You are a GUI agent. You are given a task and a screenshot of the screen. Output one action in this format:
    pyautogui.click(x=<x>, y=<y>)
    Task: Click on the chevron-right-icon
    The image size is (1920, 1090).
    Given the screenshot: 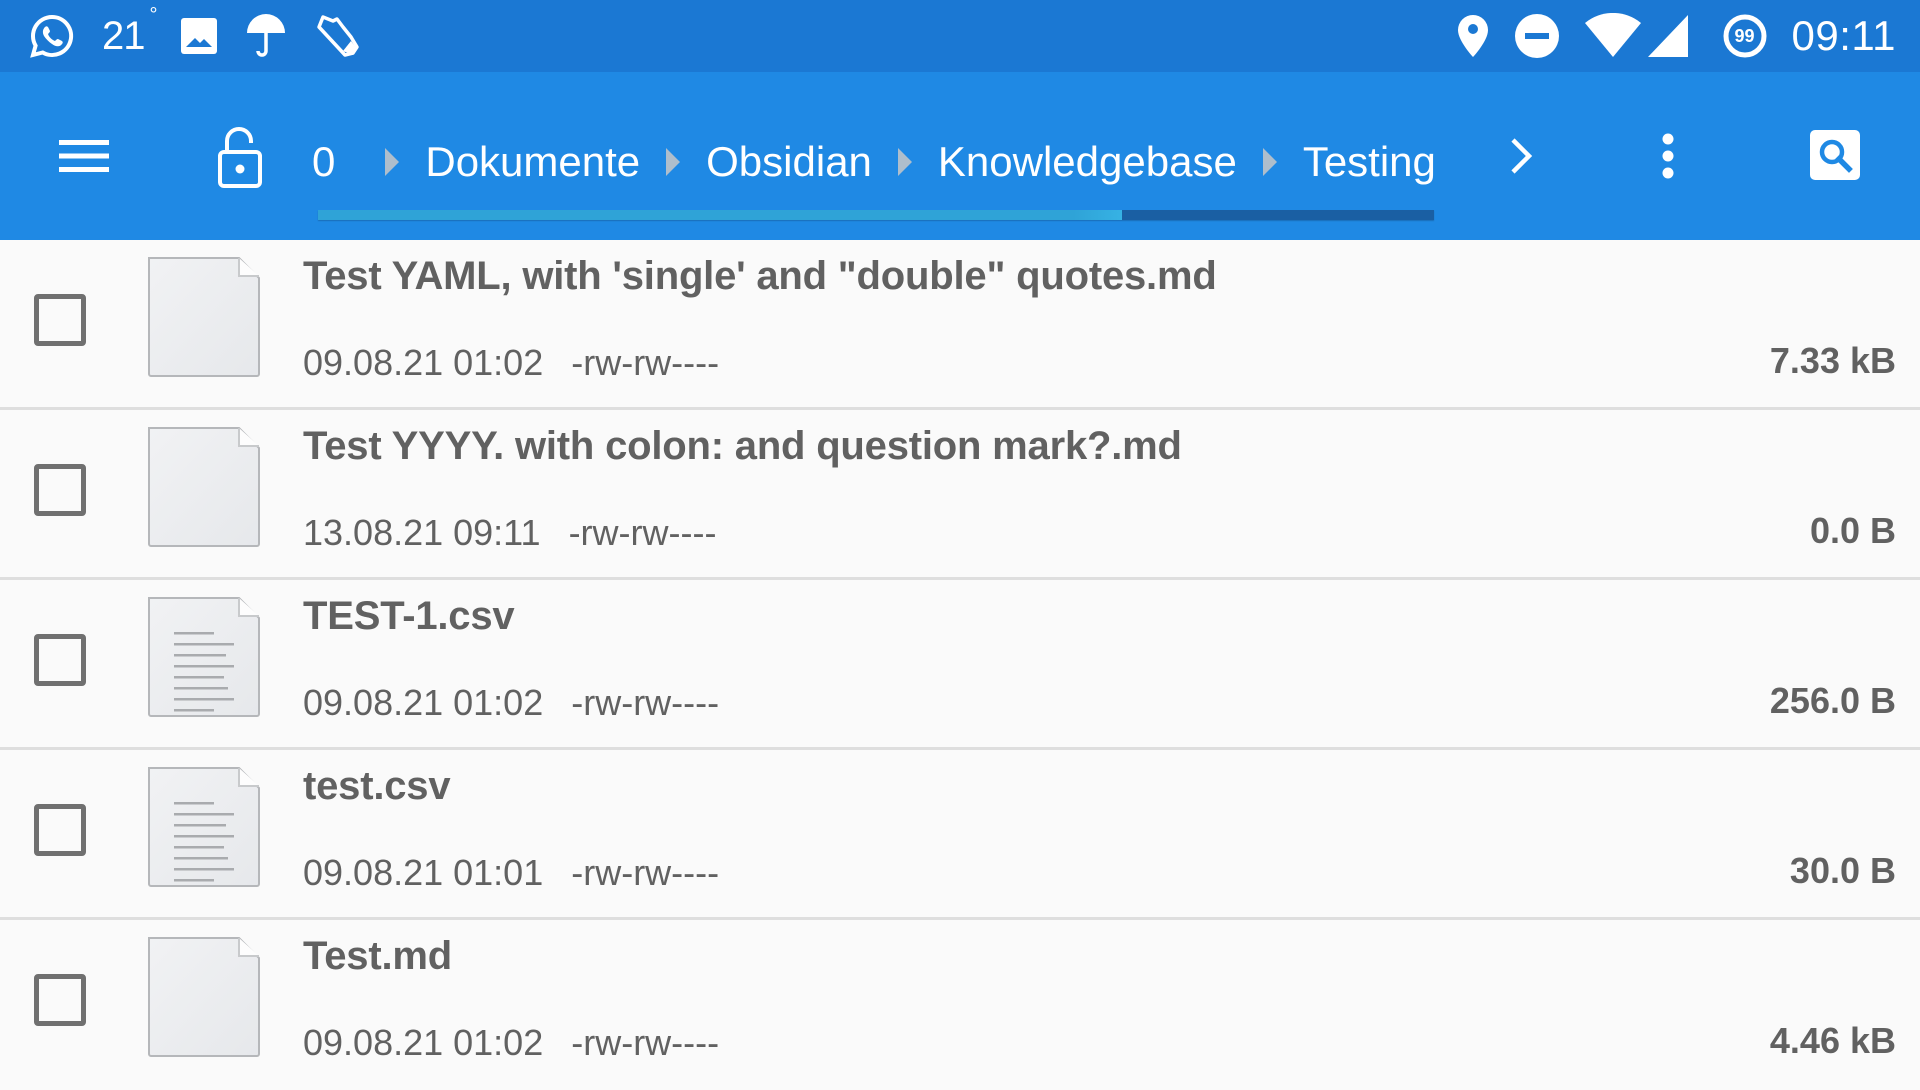 What is the action you would take?
    pyautogui.click(x=1522, y=156)
    